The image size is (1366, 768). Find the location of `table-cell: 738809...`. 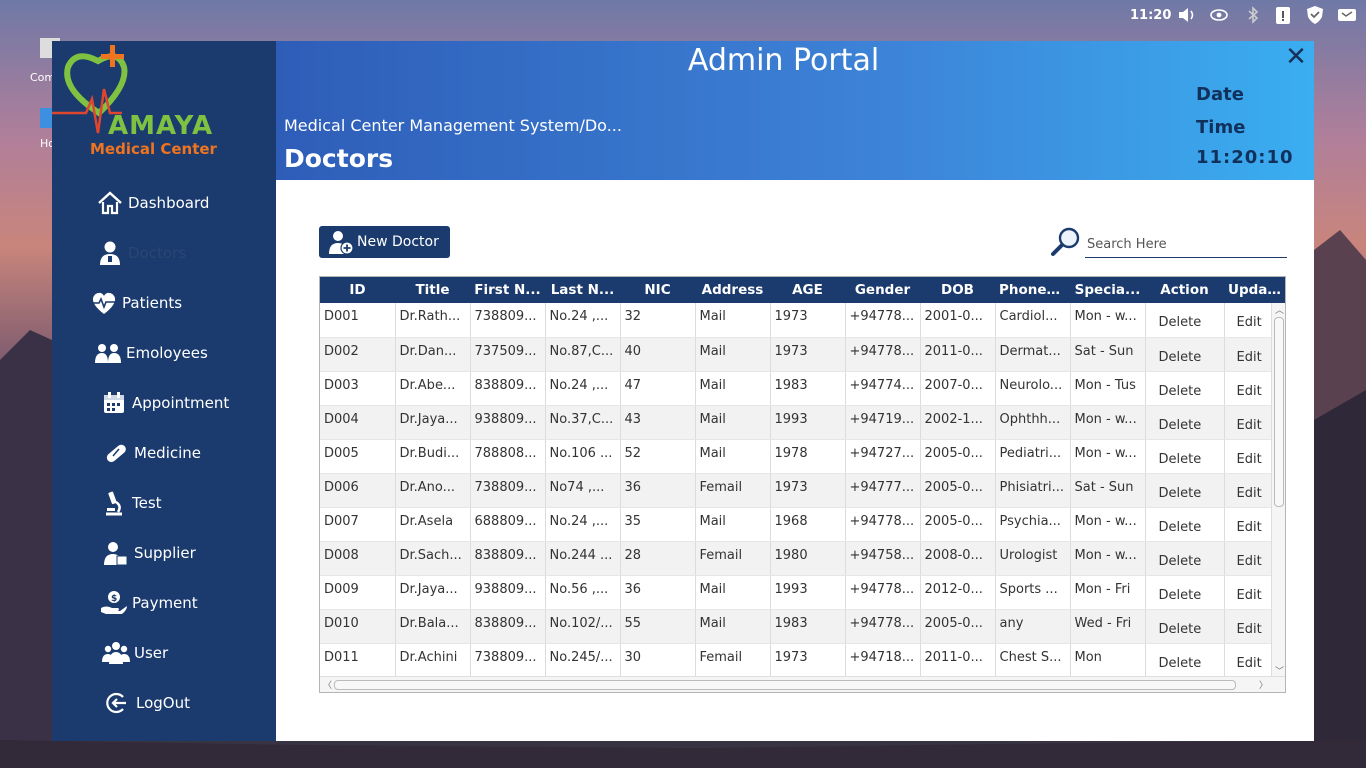

table-cell: 738809... is located at coordinates (508, 320).